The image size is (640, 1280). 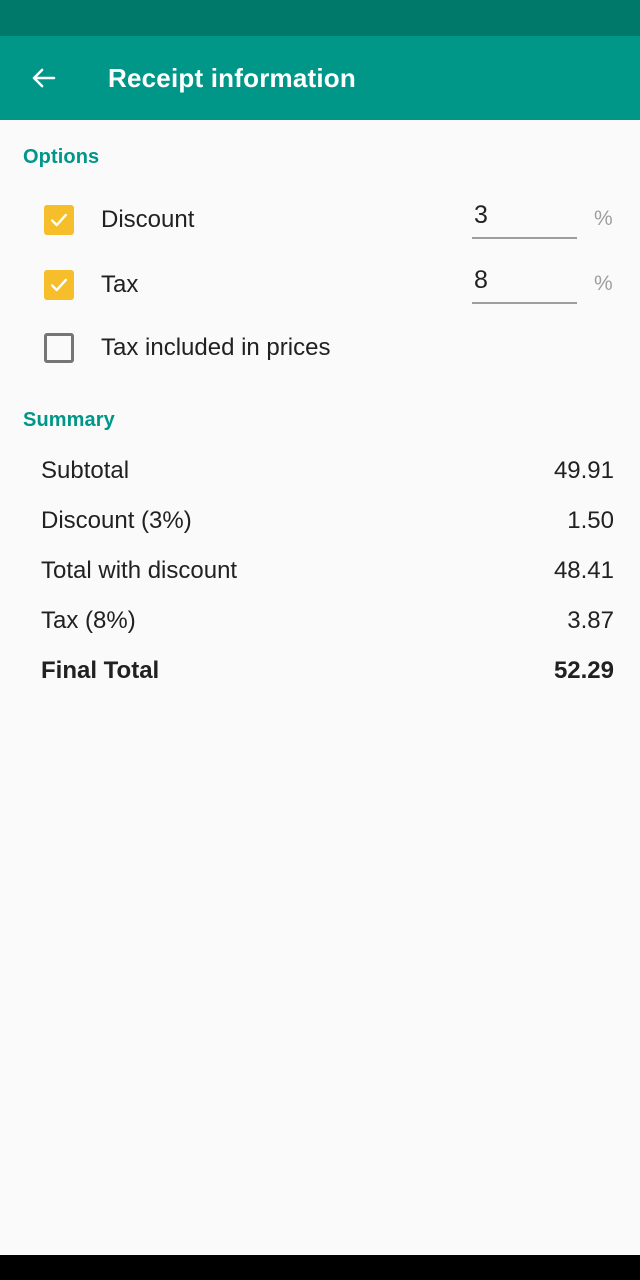 What do you see at coordinates (320, 621) in the screenshot?
I see `summary-row-tax: Tax (8%) 3.87` at bounding box center [320, 621].